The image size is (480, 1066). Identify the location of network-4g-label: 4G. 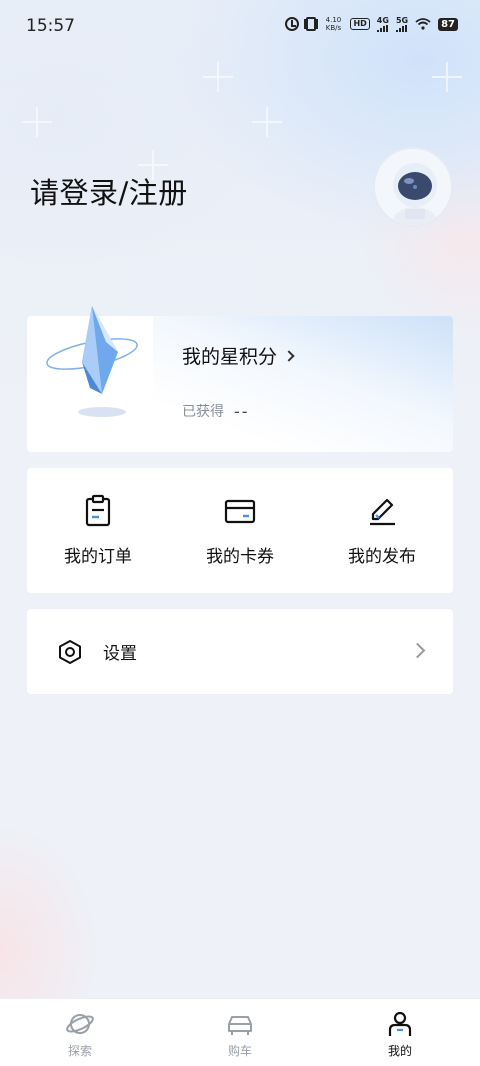
(382, 20).